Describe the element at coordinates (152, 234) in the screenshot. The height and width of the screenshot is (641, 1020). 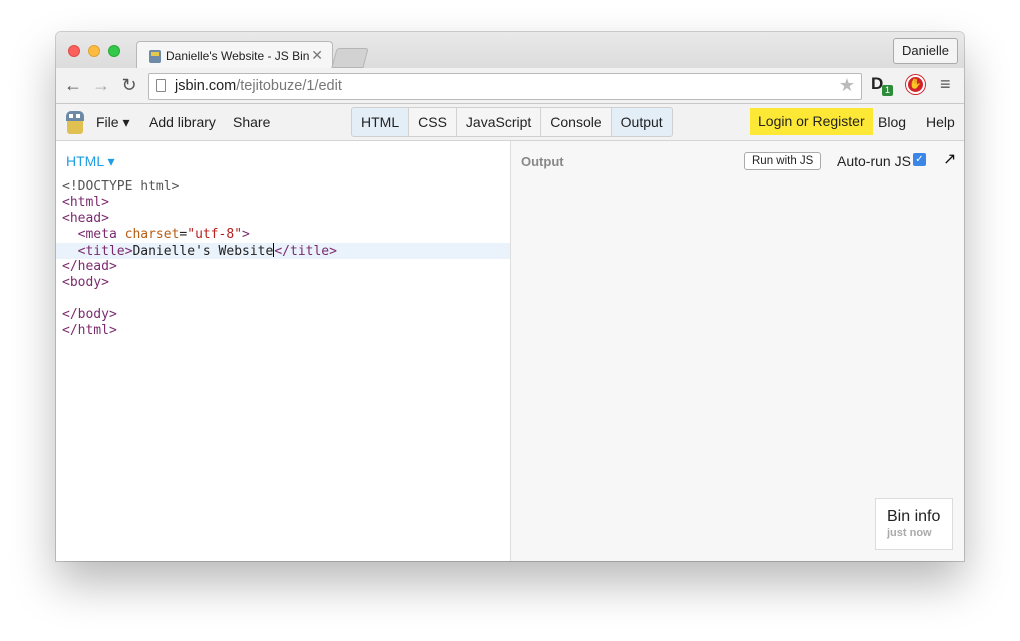
I see `meta-attr: charset` at that location.